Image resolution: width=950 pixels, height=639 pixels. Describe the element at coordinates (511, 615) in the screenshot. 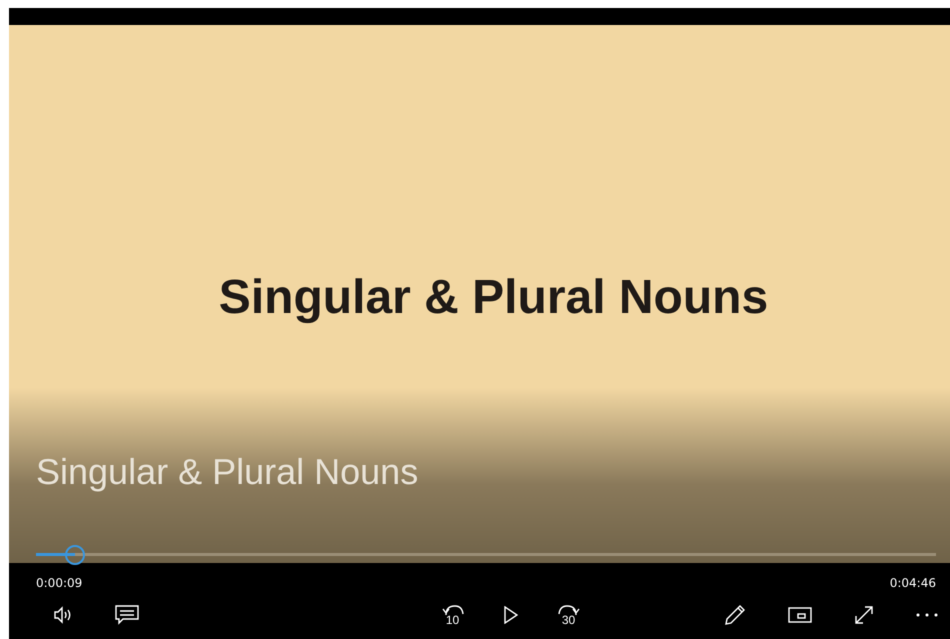

I see `play-icon` at that location.